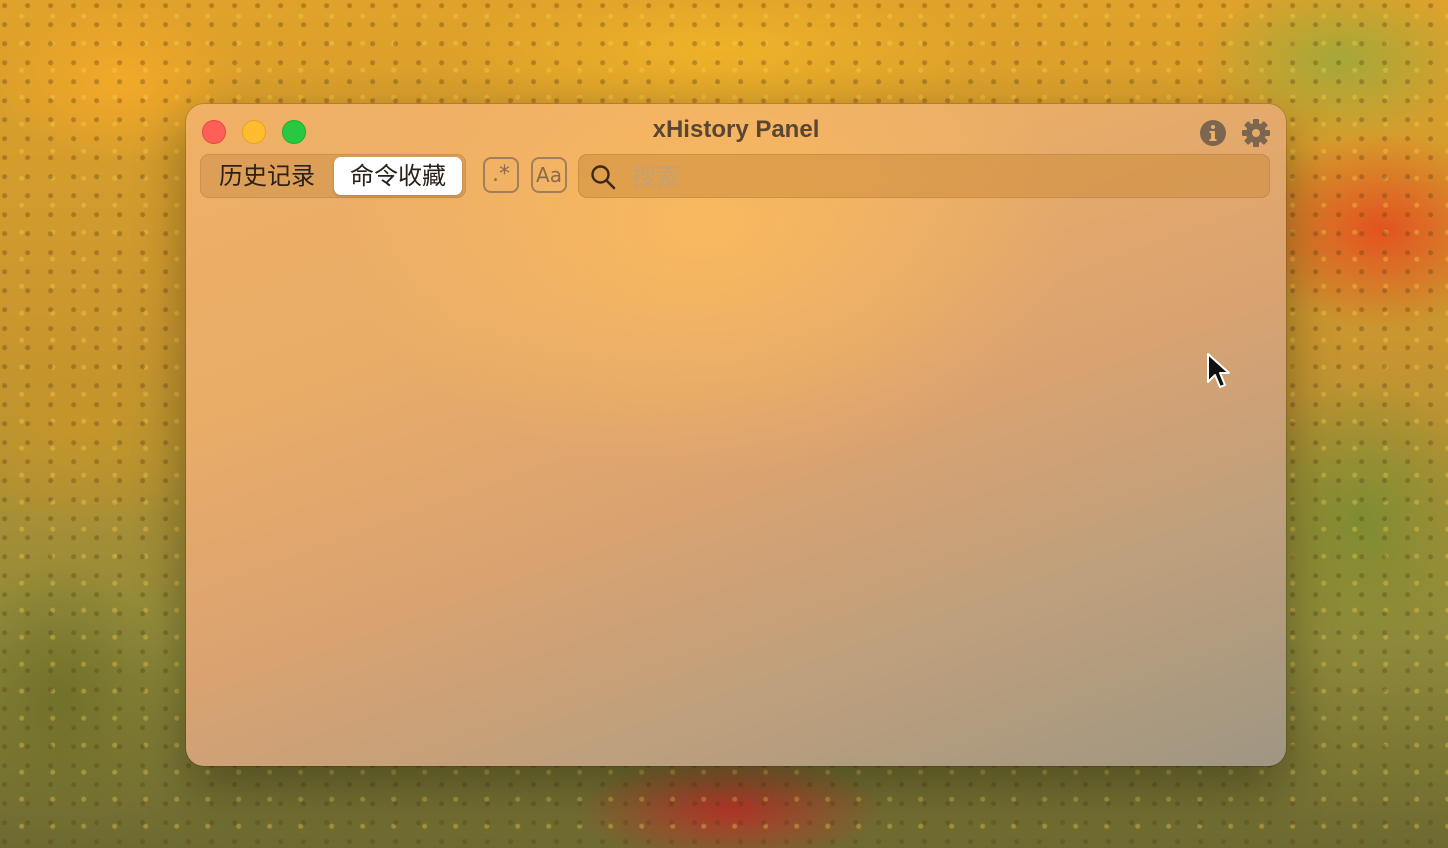  Describe the element at coordinates (333, 176) in the screenshot. I see `mode-segmented-control: 历史记录 命令收藏` at that location.